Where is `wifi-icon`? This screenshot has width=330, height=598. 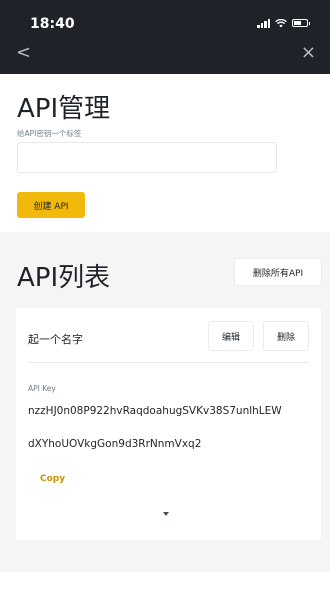 wifi-icon is located at coordinates (281, 22).